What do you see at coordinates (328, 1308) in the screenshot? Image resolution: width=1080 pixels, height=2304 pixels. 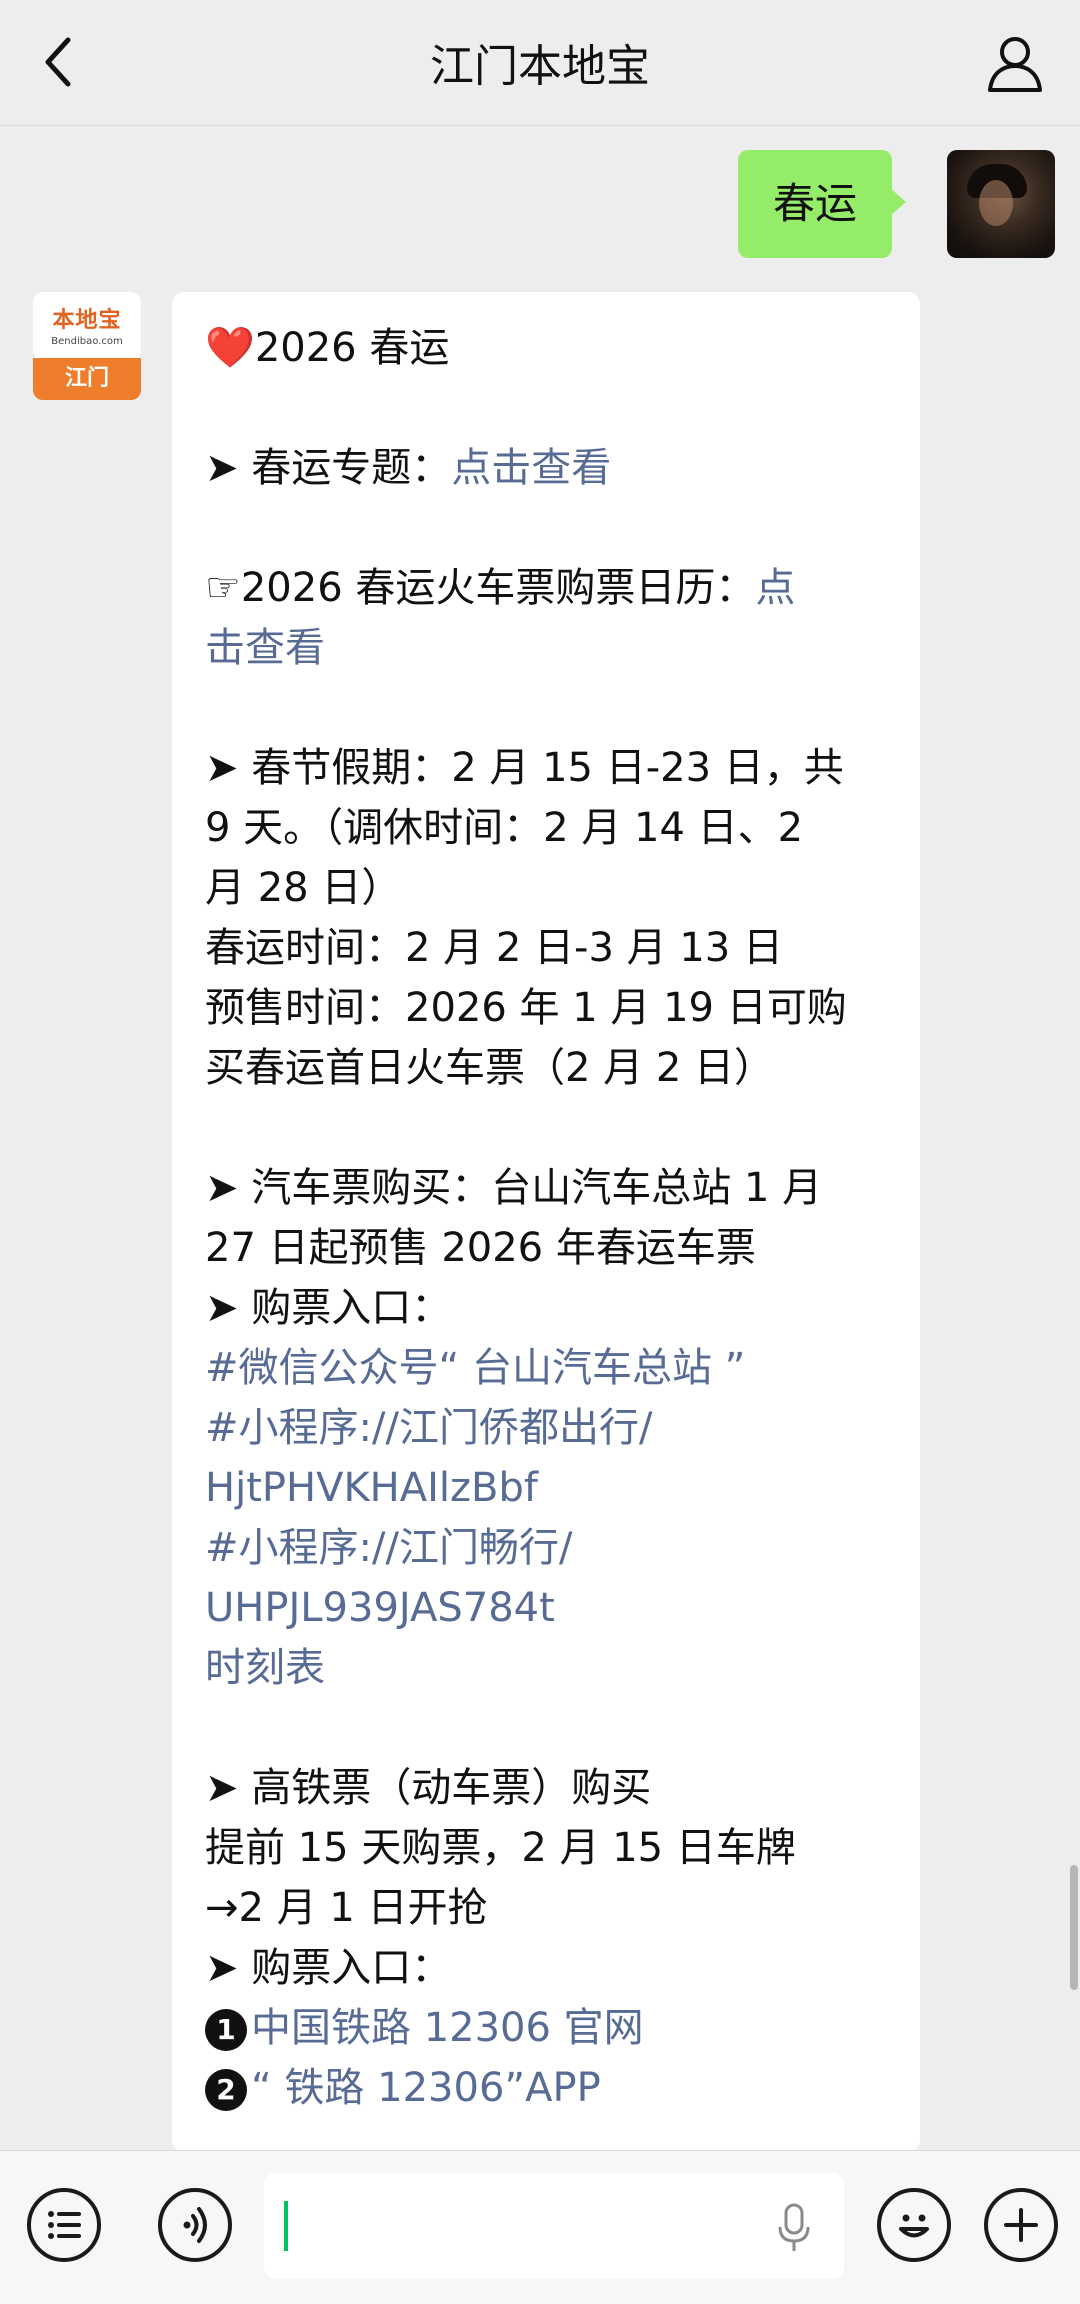 I see `bus-entry-label: ➤ 购票入口：` at bounding box center [328, 1308].